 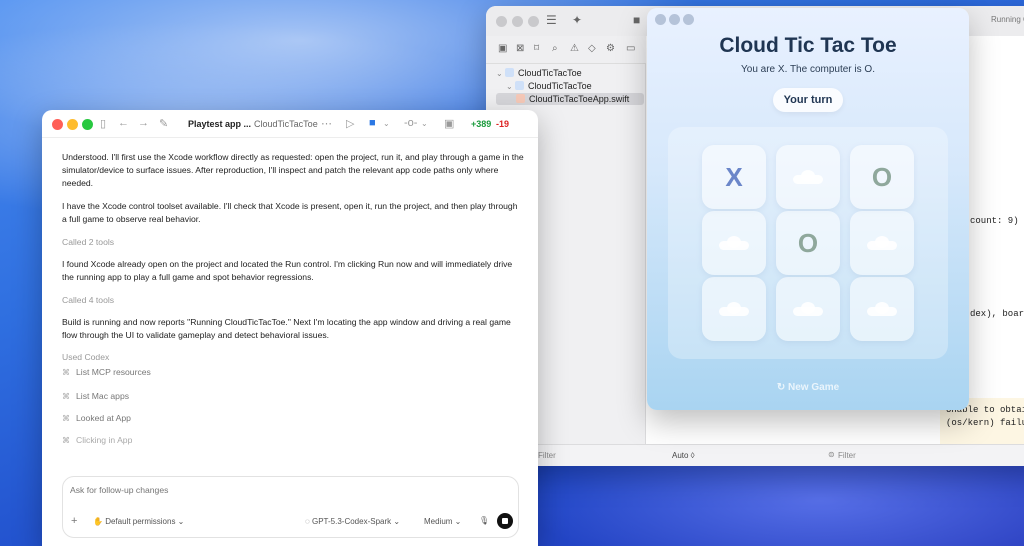 I want to click on board-cell: X, so click(x=734, y=177).